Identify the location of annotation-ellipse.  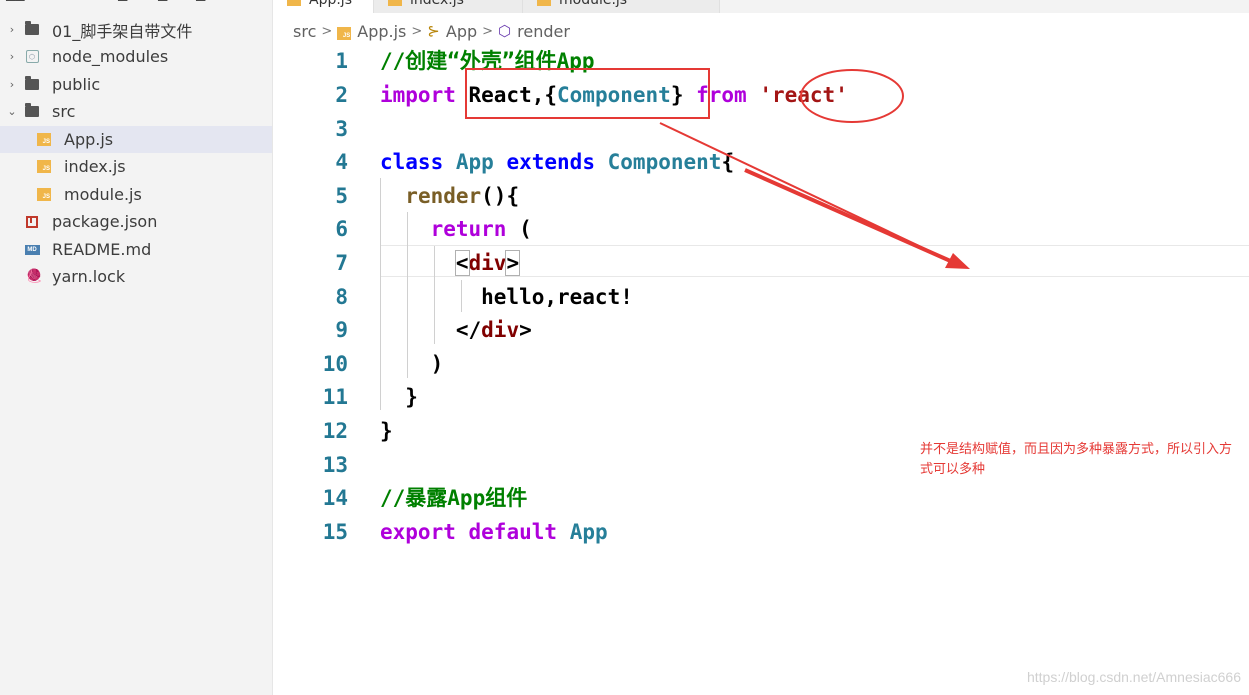
(852, 96).